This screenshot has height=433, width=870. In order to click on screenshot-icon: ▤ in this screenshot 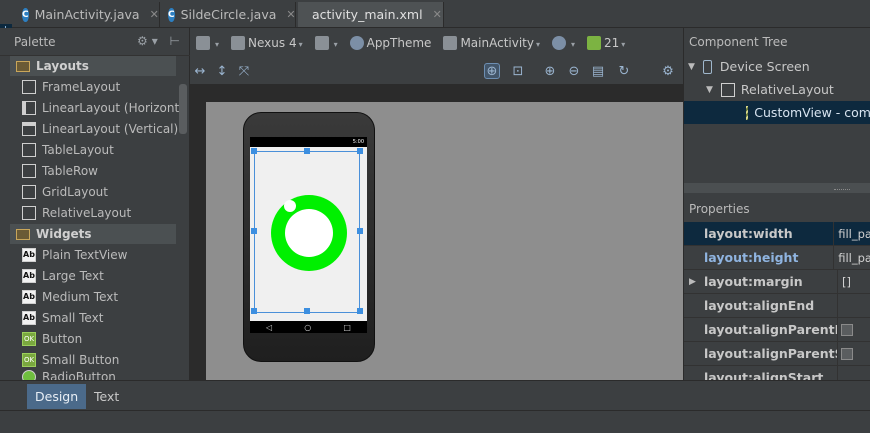, I will do `click(598, 71)`.